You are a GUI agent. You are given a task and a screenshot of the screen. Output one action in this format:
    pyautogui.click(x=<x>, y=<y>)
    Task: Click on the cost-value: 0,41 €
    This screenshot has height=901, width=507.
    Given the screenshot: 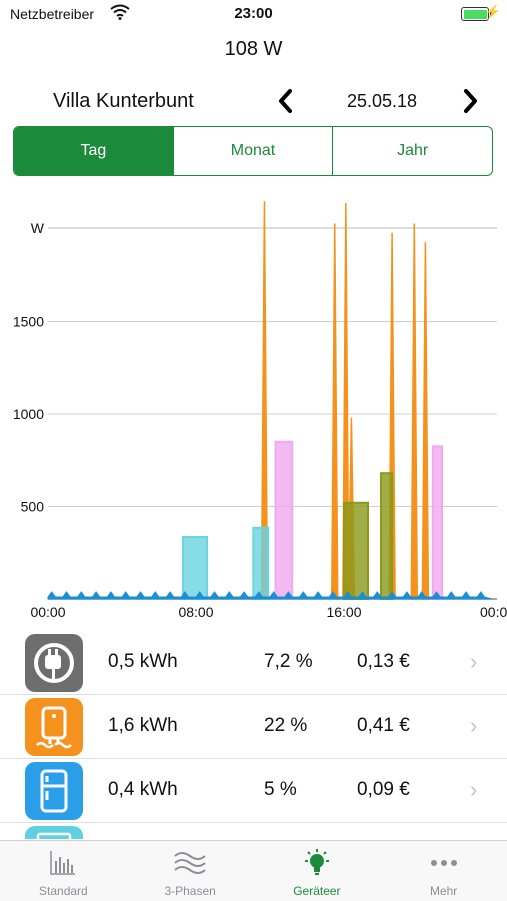 What is the action you would take?
    pyautogui.click(x=383, y=725)
    